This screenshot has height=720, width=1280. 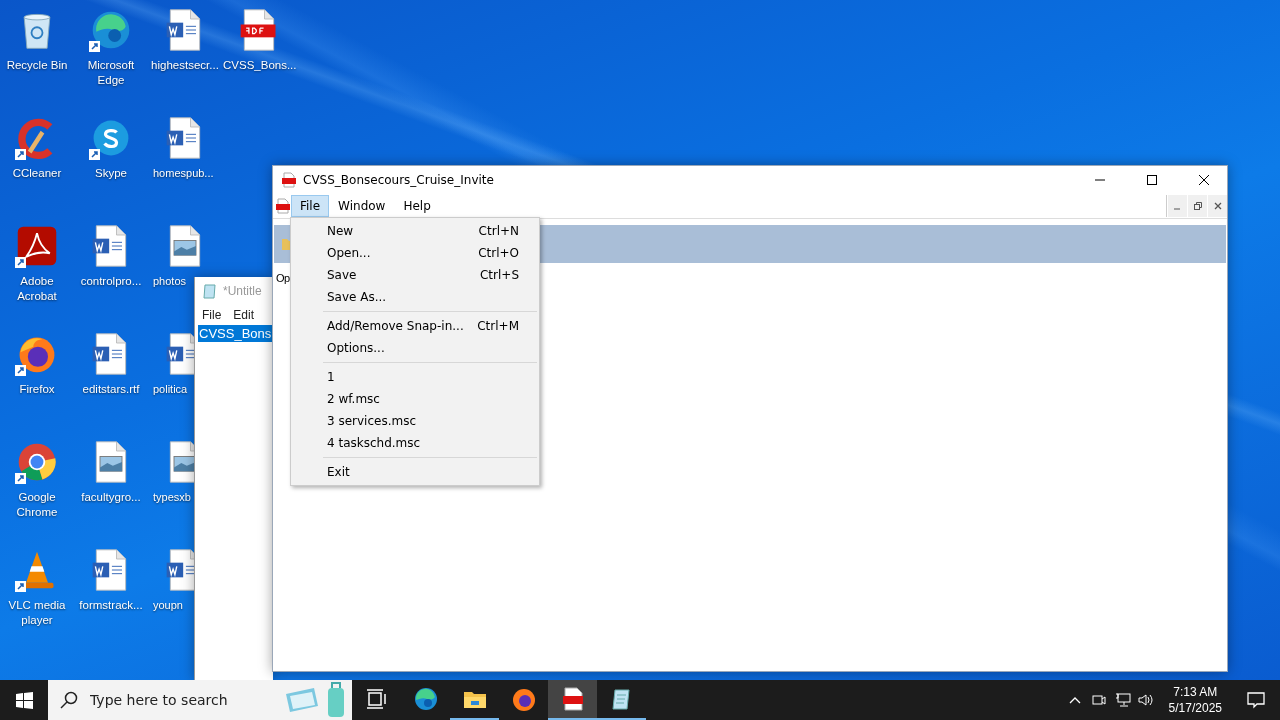 What do you see at coordinates (24, 700) in the screenshot?
I see `windows-logo-icon` at bounding box center [24, 700].